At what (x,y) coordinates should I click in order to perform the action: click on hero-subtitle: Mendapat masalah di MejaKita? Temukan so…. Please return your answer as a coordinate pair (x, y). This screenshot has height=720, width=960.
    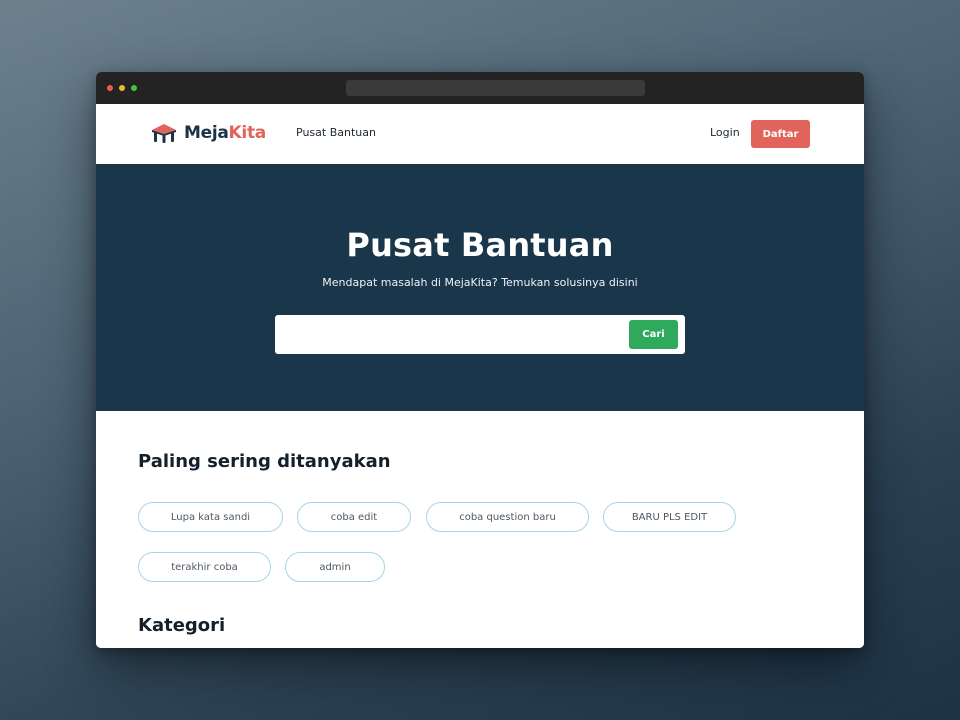
    Looking at the image, I should click on (480, 282).